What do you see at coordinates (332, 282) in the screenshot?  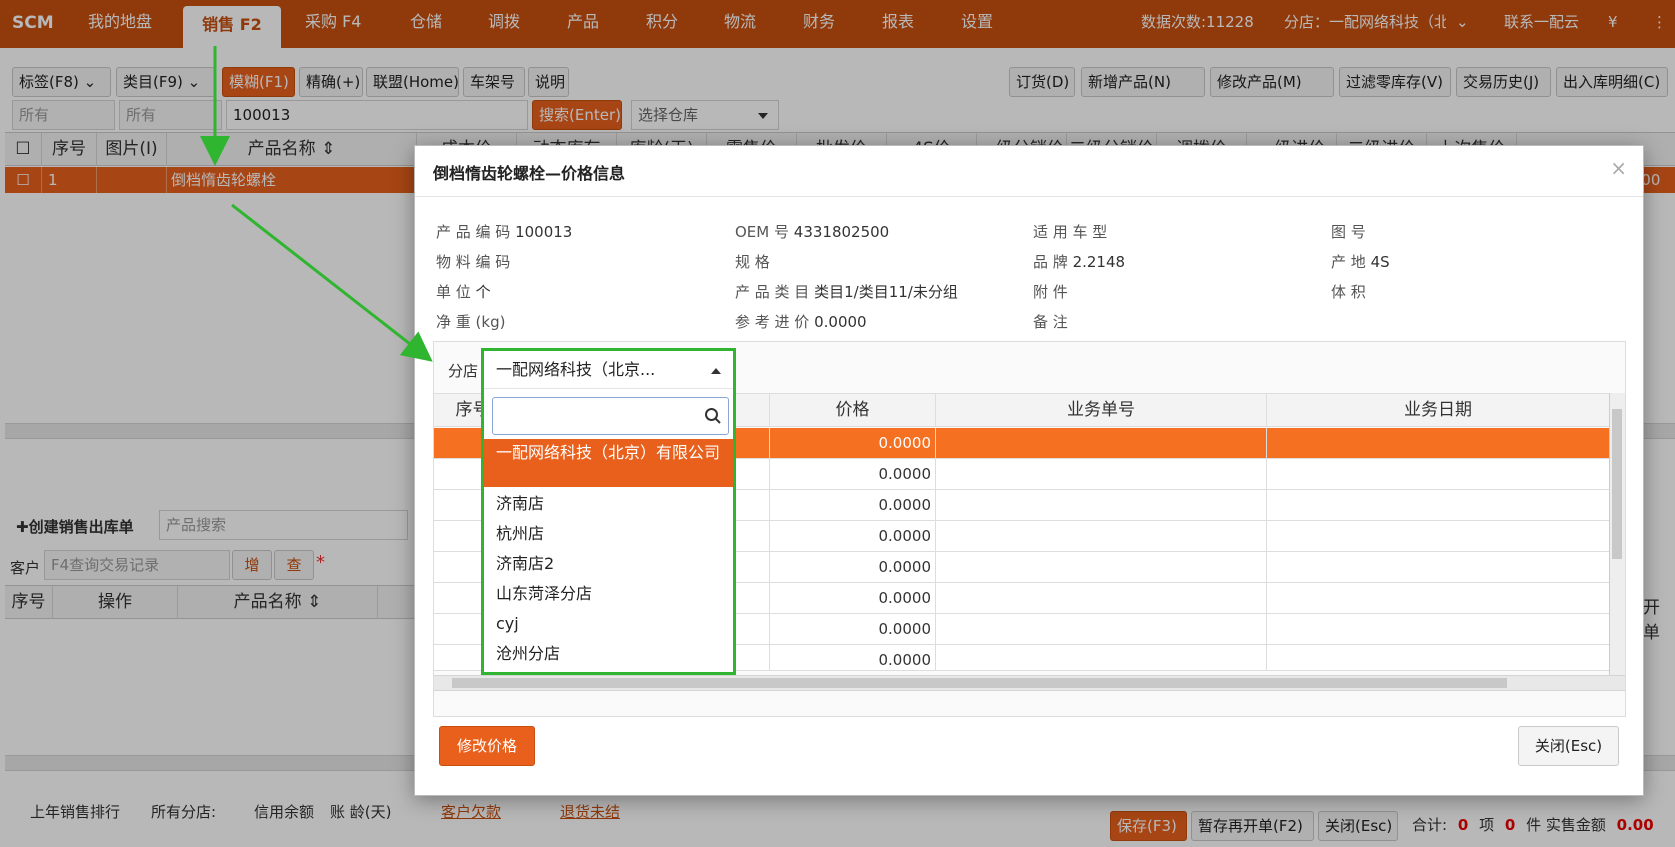 I see `arrow-to-branch-dropdown` at bounding box center [332, 282].